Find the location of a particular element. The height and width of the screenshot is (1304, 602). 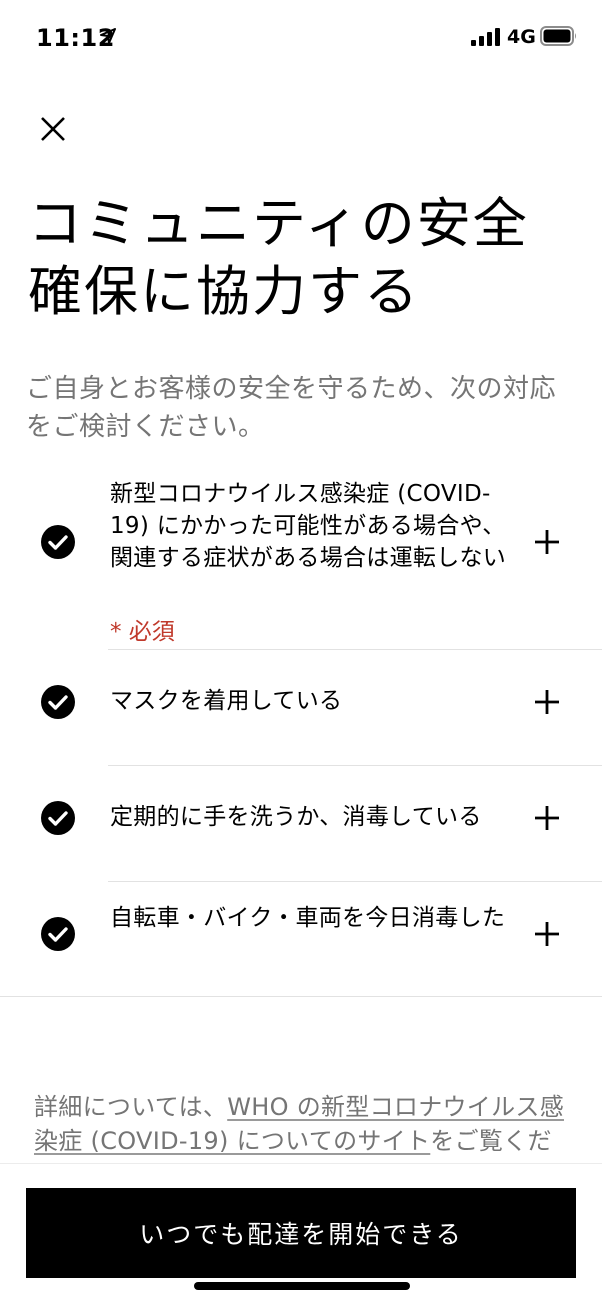

info-prefix: 詳細については、 is located at coordinates (131, 1107).